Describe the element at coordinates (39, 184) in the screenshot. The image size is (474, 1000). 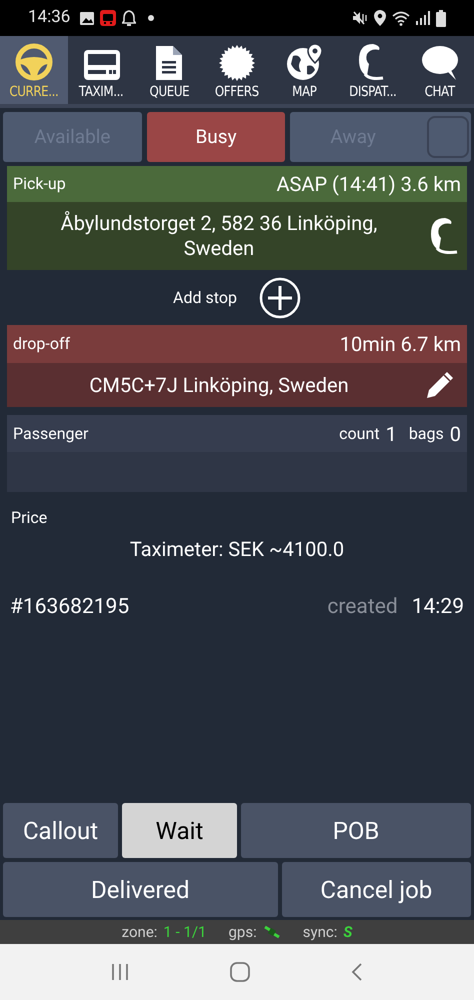
I see `pickup-label: Pick-up` at that location.